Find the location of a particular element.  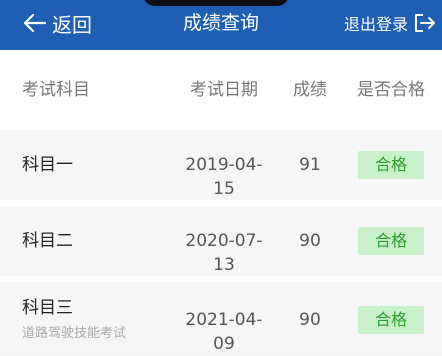

column-header-pass: 是否合格 is located at coordinates (391, 90).